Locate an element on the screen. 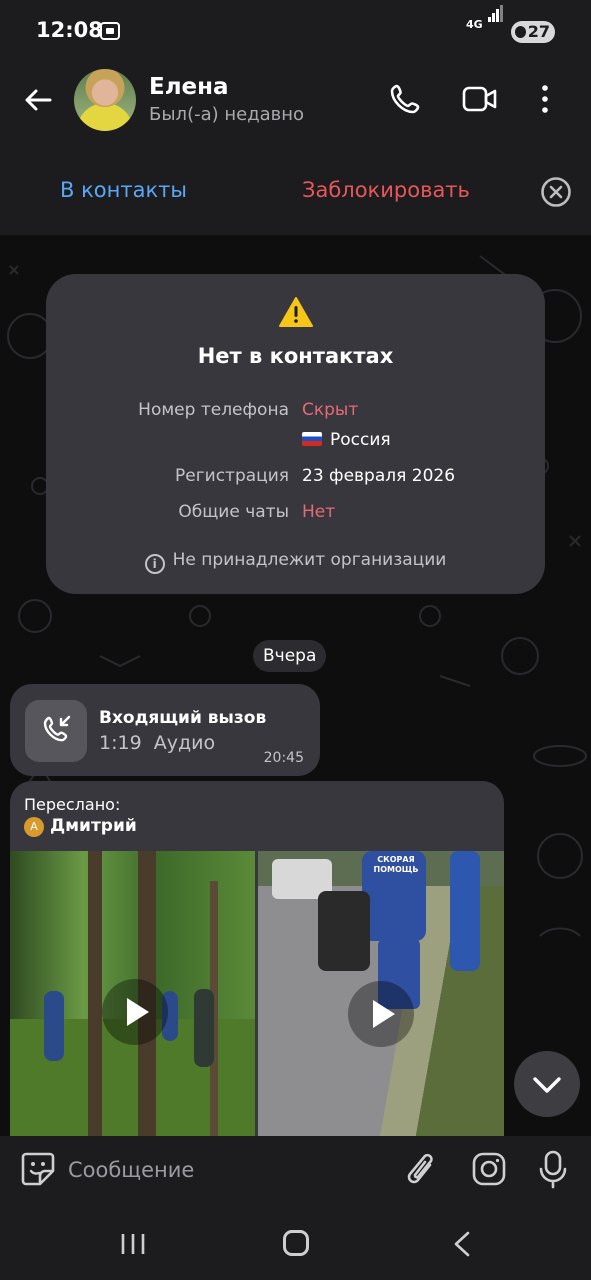 The height and width of the screenshot is (1280, 591). chat-header: Елена Был(-а) недавно is located at coordinates (295, 105).